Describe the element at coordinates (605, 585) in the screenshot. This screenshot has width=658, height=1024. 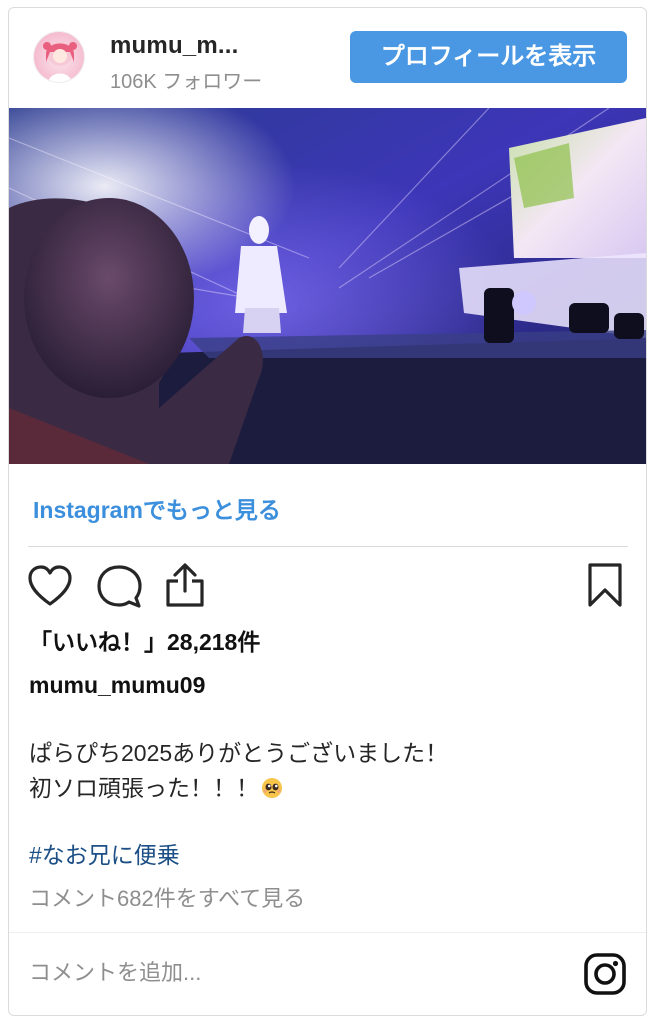
I see `bookmark-icon` at that location.